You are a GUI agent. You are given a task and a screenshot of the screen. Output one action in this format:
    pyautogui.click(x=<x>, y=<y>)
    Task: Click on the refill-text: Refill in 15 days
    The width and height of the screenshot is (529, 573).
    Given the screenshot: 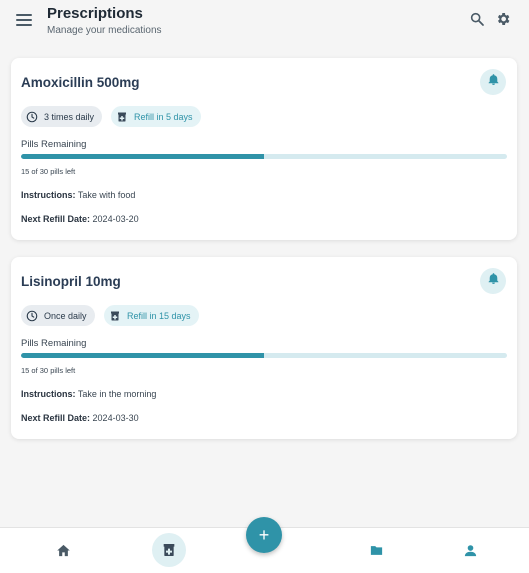 What is the action you would take?
    pyautogui.click(x=159, y=315)
    